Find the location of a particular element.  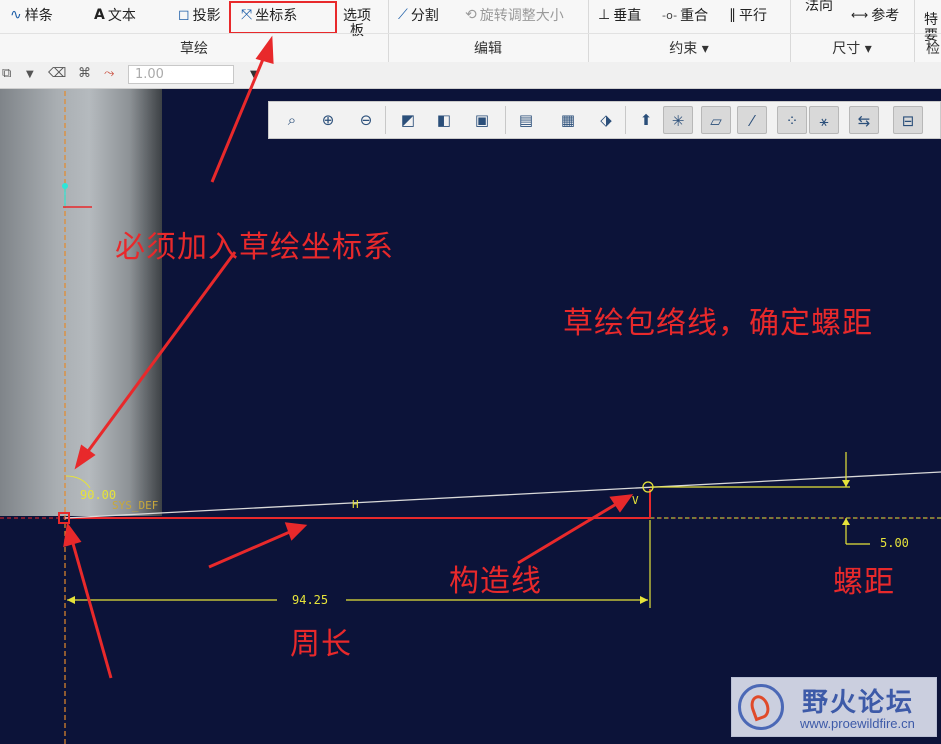

envelope-annotation: 草绘包络线，确定螺距 is located at coordinates (718, 323).